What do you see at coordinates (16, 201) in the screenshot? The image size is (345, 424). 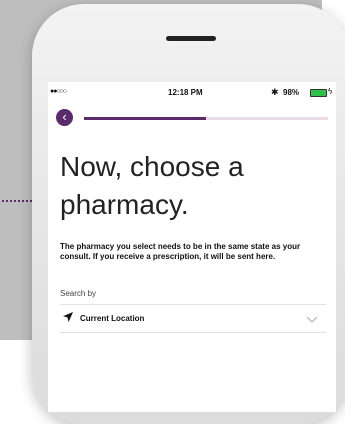 I see `dotted-connector` at bounding box center [16, 201].